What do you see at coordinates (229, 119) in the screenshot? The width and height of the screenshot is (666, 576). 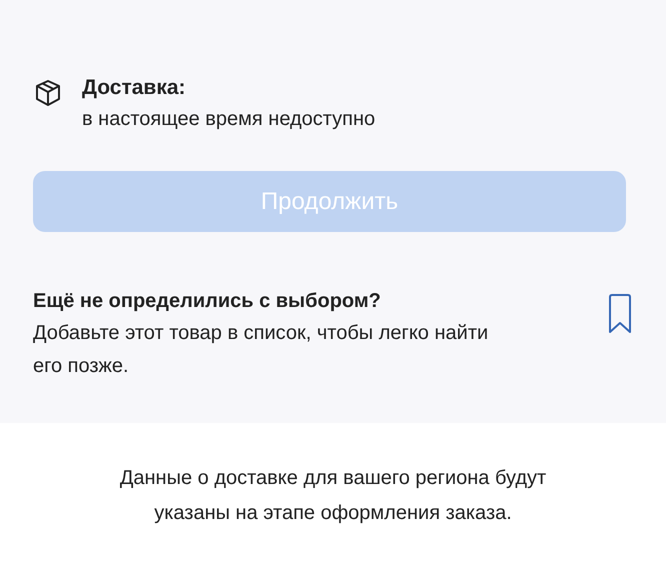 I see `delivery-status: в настоящее время недоступно` at bounding box center [229, 119].